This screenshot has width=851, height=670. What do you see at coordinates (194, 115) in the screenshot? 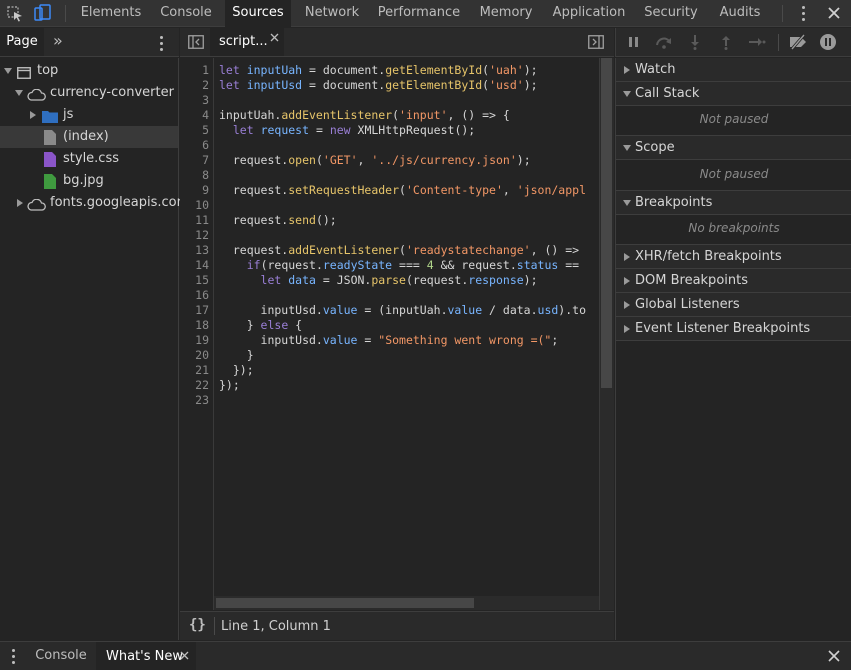
I see `line-number: 4` at bounding box center [194, 115].